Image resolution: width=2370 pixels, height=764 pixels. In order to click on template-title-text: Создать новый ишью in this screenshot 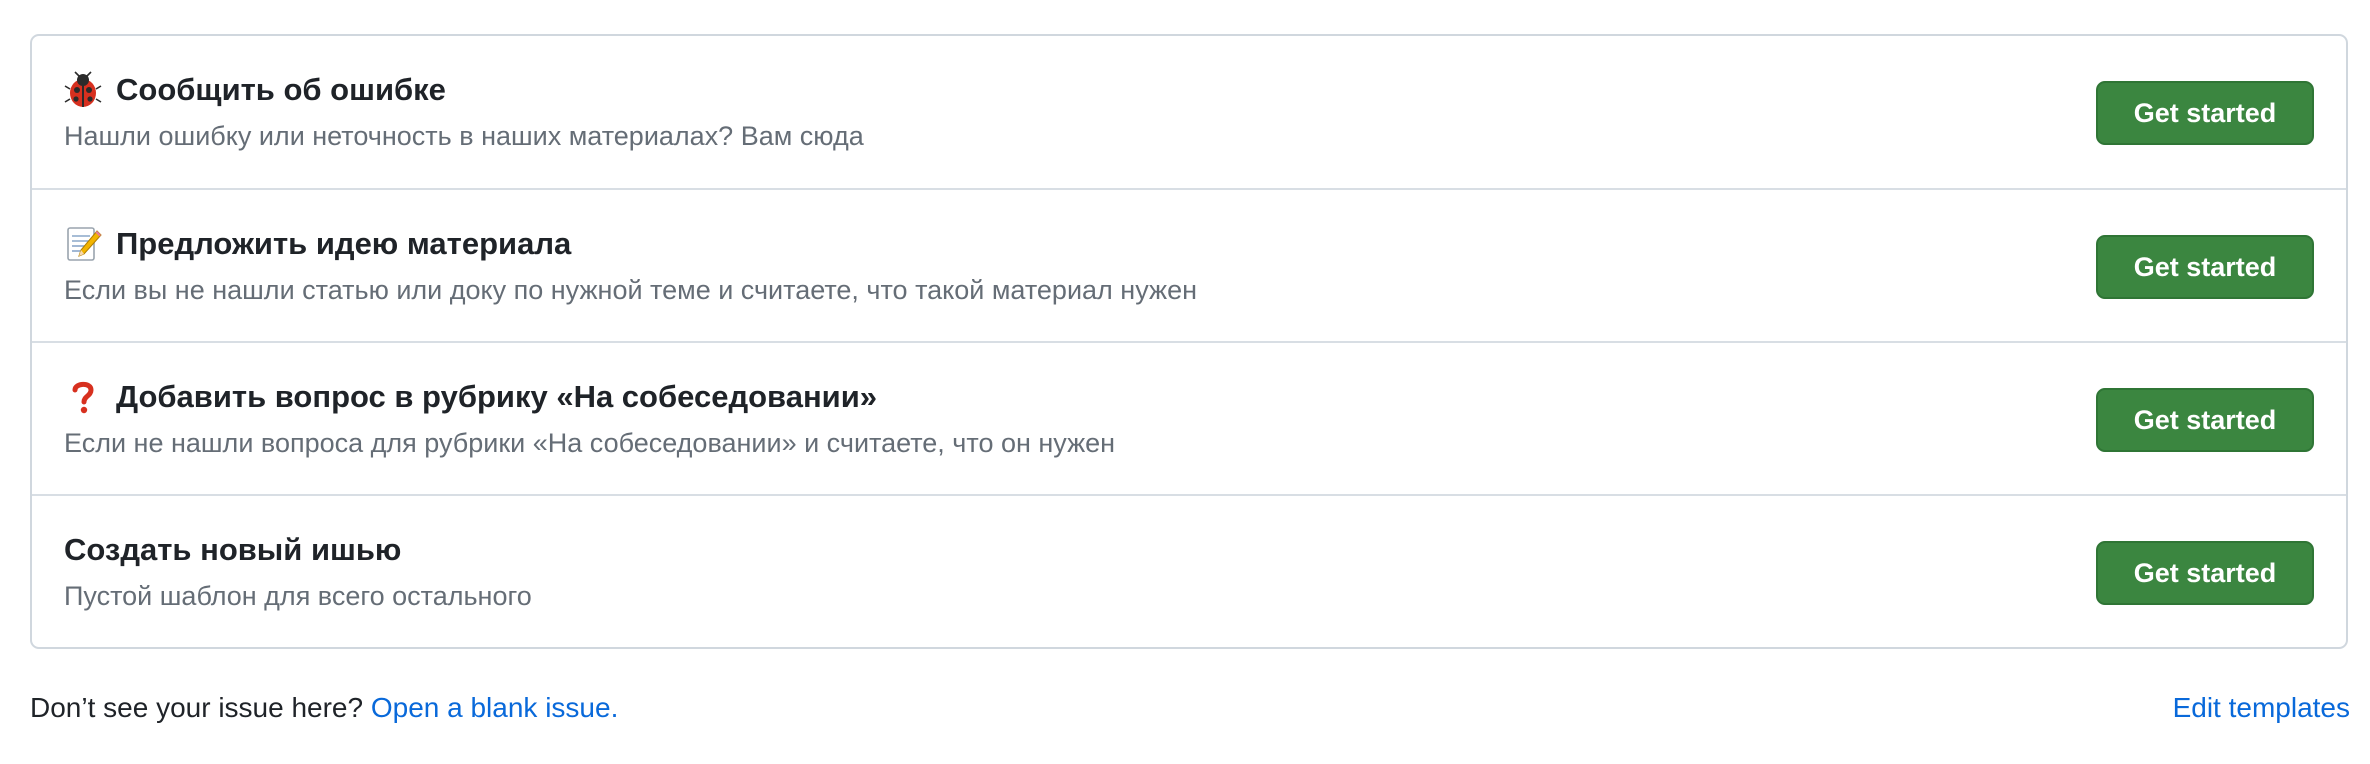, I will do `click(233, 549)`.